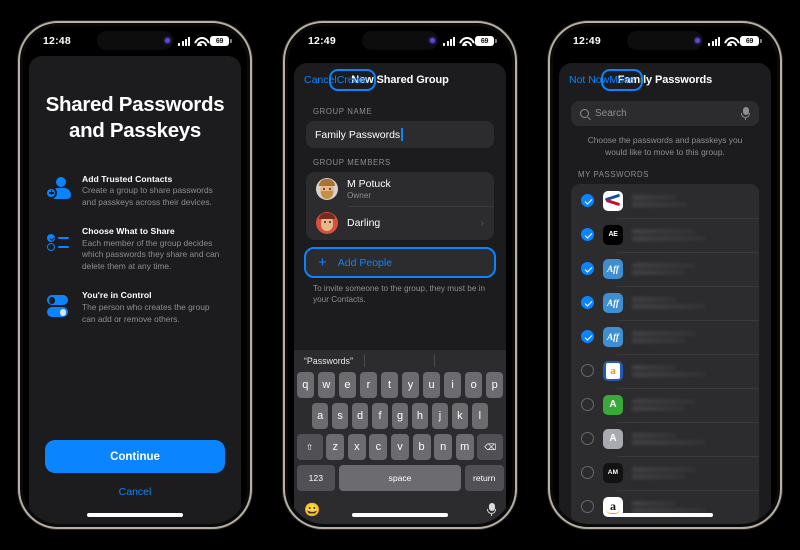  Describe the element at coordinates (368, 385) in the screenshot. I see `key-r: r` at that location.